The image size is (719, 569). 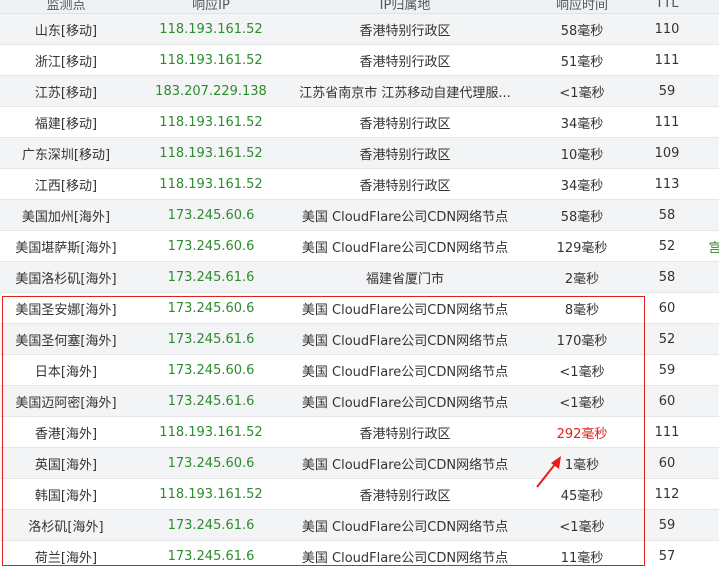 I want to click on cell-ttl: 57, so click(x=667, y=554).